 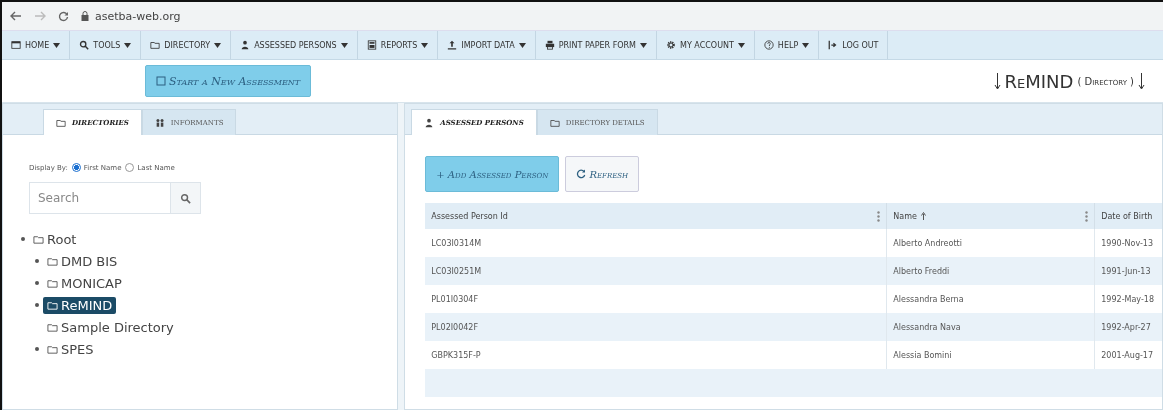 I want to click on table-cell: 1991-Jun-13, so click(x=1128, y=271).